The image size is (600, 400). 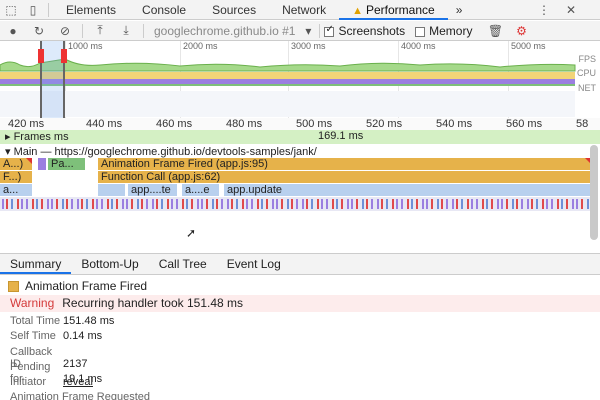 I want to click on screenshots-toggle: Screenshots, so click(x=364, y=31).